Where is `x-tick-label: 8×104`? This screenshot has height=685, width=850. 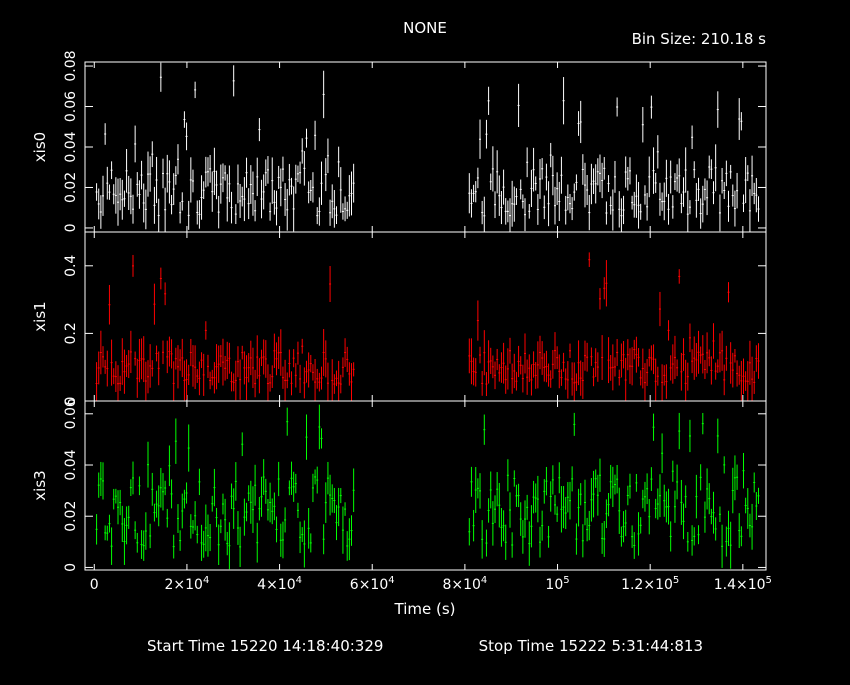
x-tick-label: 8×104 is located at coordinates (464, 584).